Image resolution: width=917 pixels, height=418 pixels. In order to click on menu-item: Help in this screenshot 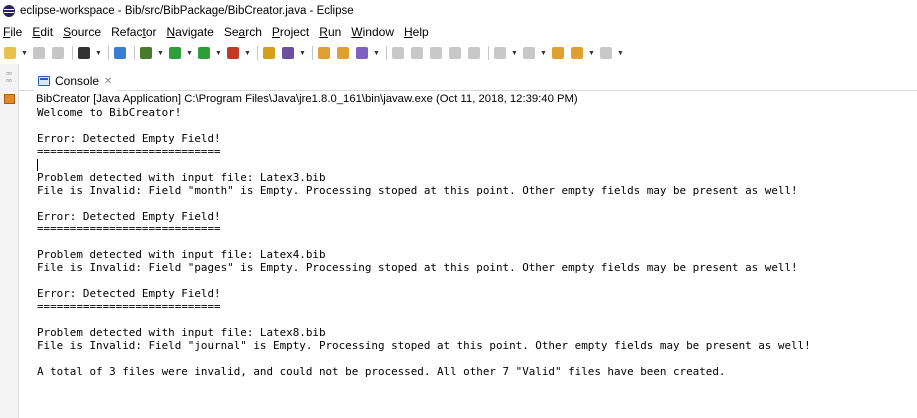, I will do `click(416, 32)`.